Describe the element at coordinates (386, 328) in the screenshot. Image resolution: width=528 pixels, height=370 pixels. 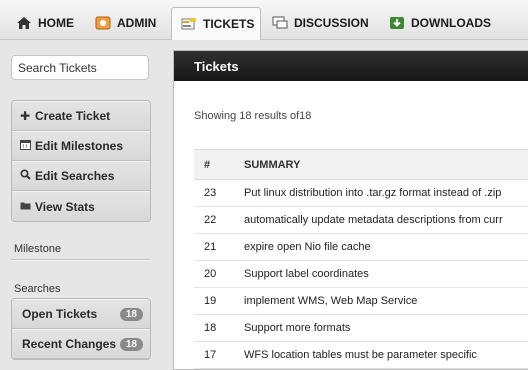
I see `ticket-summary-link: Support more formats` at that location.